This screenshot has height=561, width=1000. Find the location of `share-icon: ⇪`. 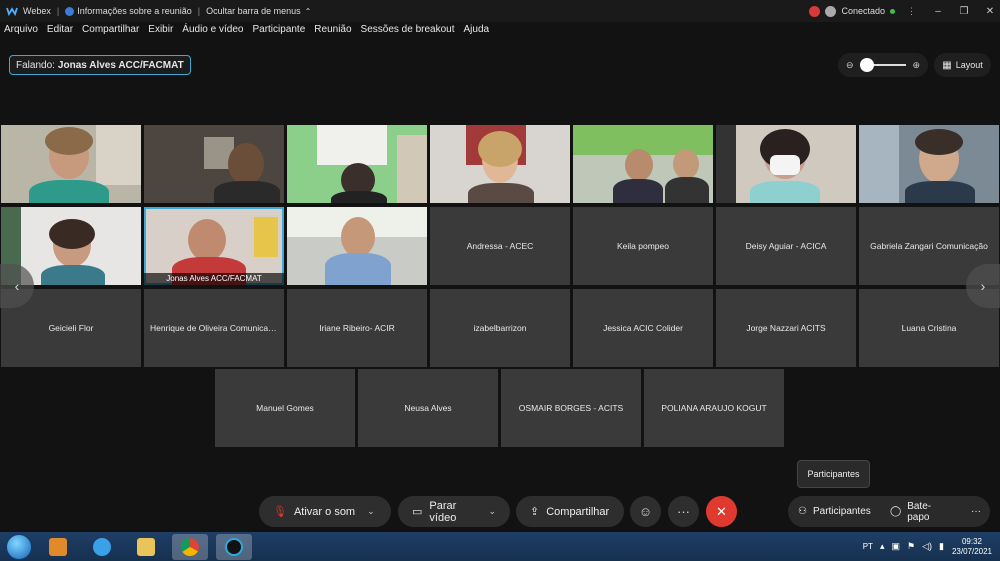

share-icon: ⇪ is located at coordinates (535, 512).